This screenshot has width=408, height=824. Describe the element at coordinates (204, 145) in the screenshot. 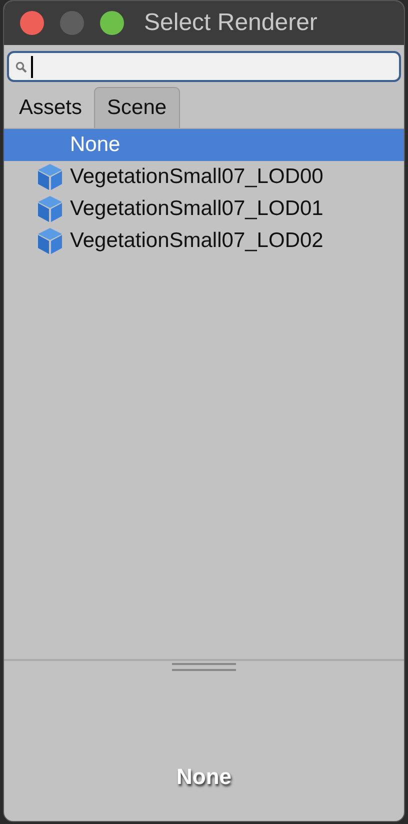

I see `list-item: None` at that location.